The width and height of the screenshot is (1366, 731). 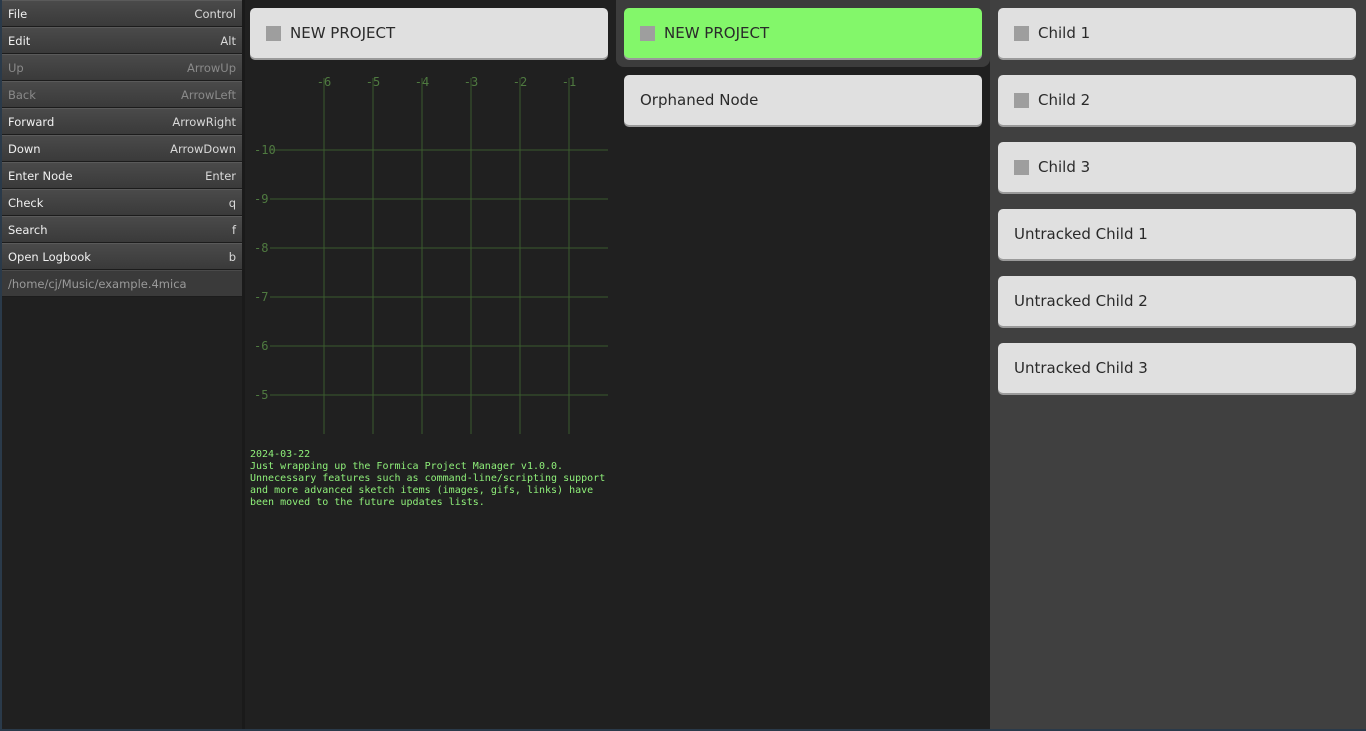 I want to click on menu-item-shortcut: ArrowLeft, so click(x=208, y=94).